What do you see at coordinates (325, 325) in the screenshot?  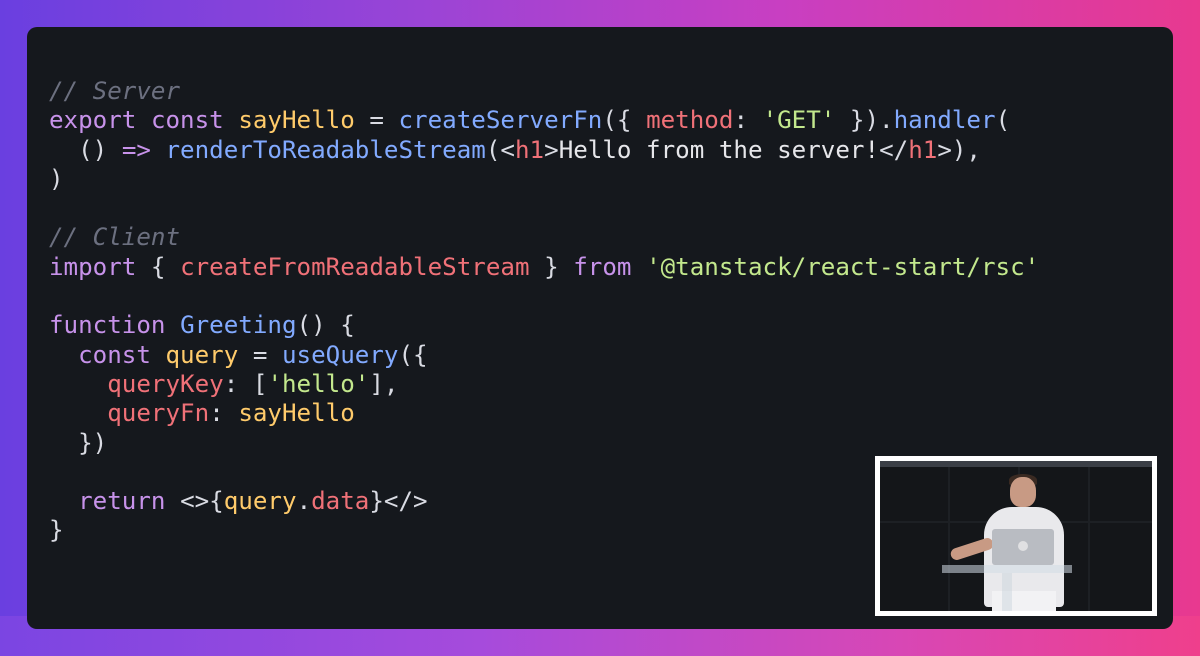 I see `code-token: () {` at bounding box center [325, 325].